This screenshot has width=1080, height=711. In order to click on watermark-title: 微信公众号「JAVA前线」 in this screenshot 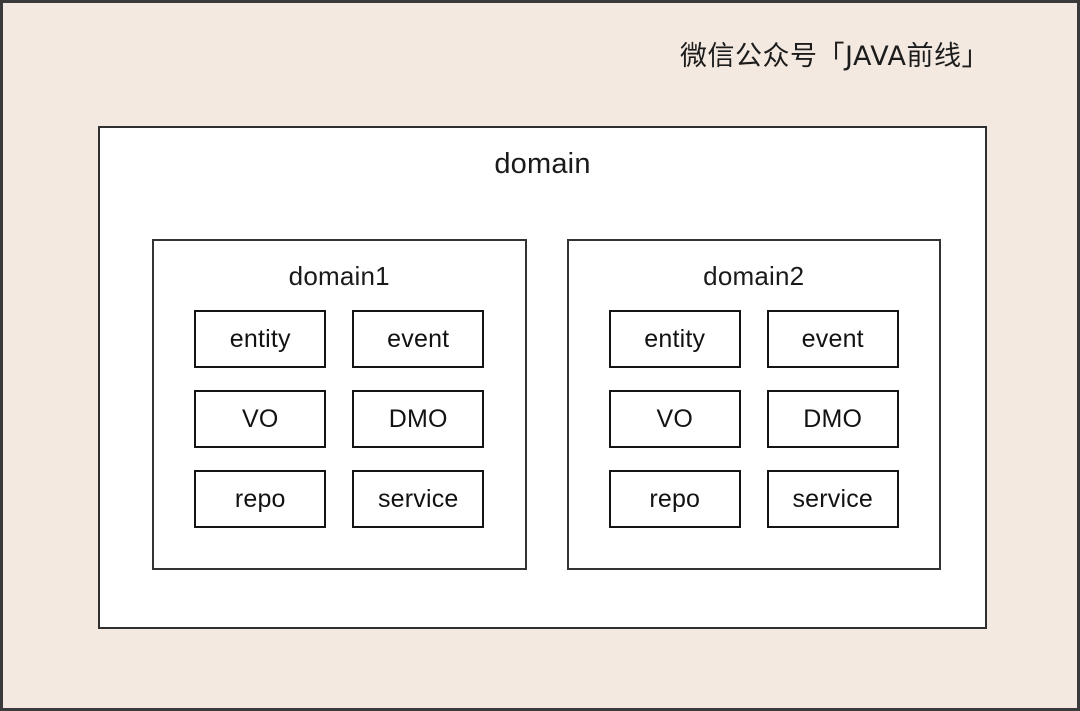, I will do `click(834, 56)`.